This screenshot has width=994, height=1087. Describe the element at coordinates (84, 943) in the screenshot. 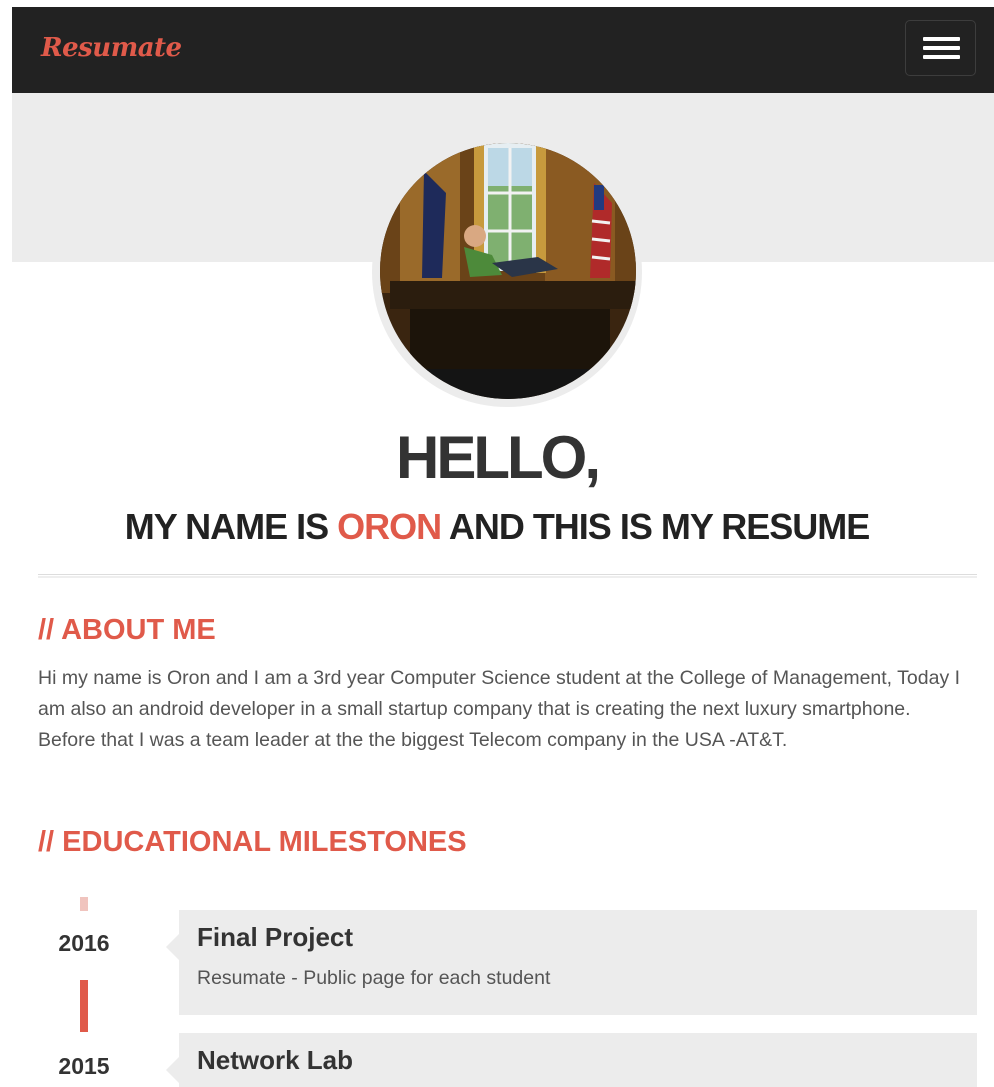

I see `milestone-year: 2016` at that location.